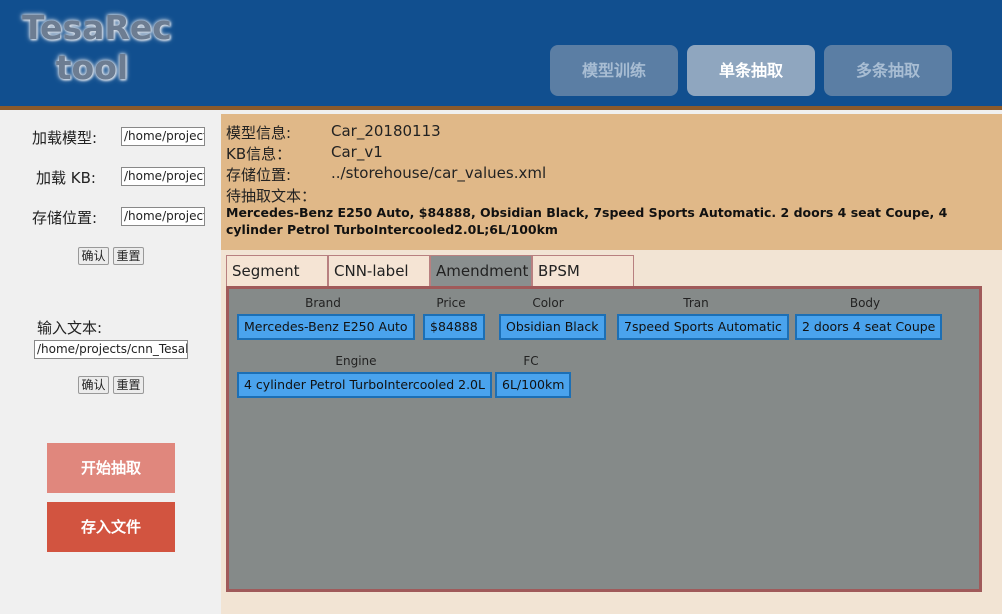 The width and height of the screenshot is (1002, 614). Describe the element at coordinates (454, 327) in the screenshot. I see `field-value-price: $84888` at that location.